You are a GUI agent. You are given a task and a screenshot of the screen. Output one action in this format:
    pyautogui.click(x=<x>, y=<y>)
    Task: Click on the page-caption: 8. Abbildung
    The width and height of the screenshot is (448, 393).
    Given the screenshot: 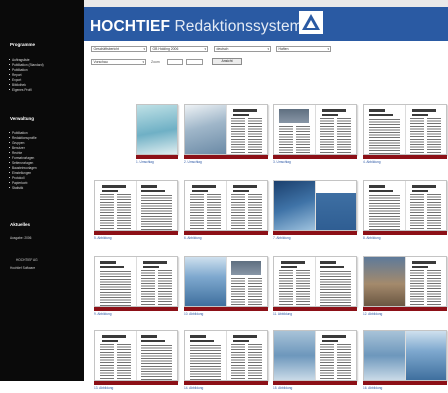 What is the action you would take?
    pyautogui.click(x=372, y=238)
    